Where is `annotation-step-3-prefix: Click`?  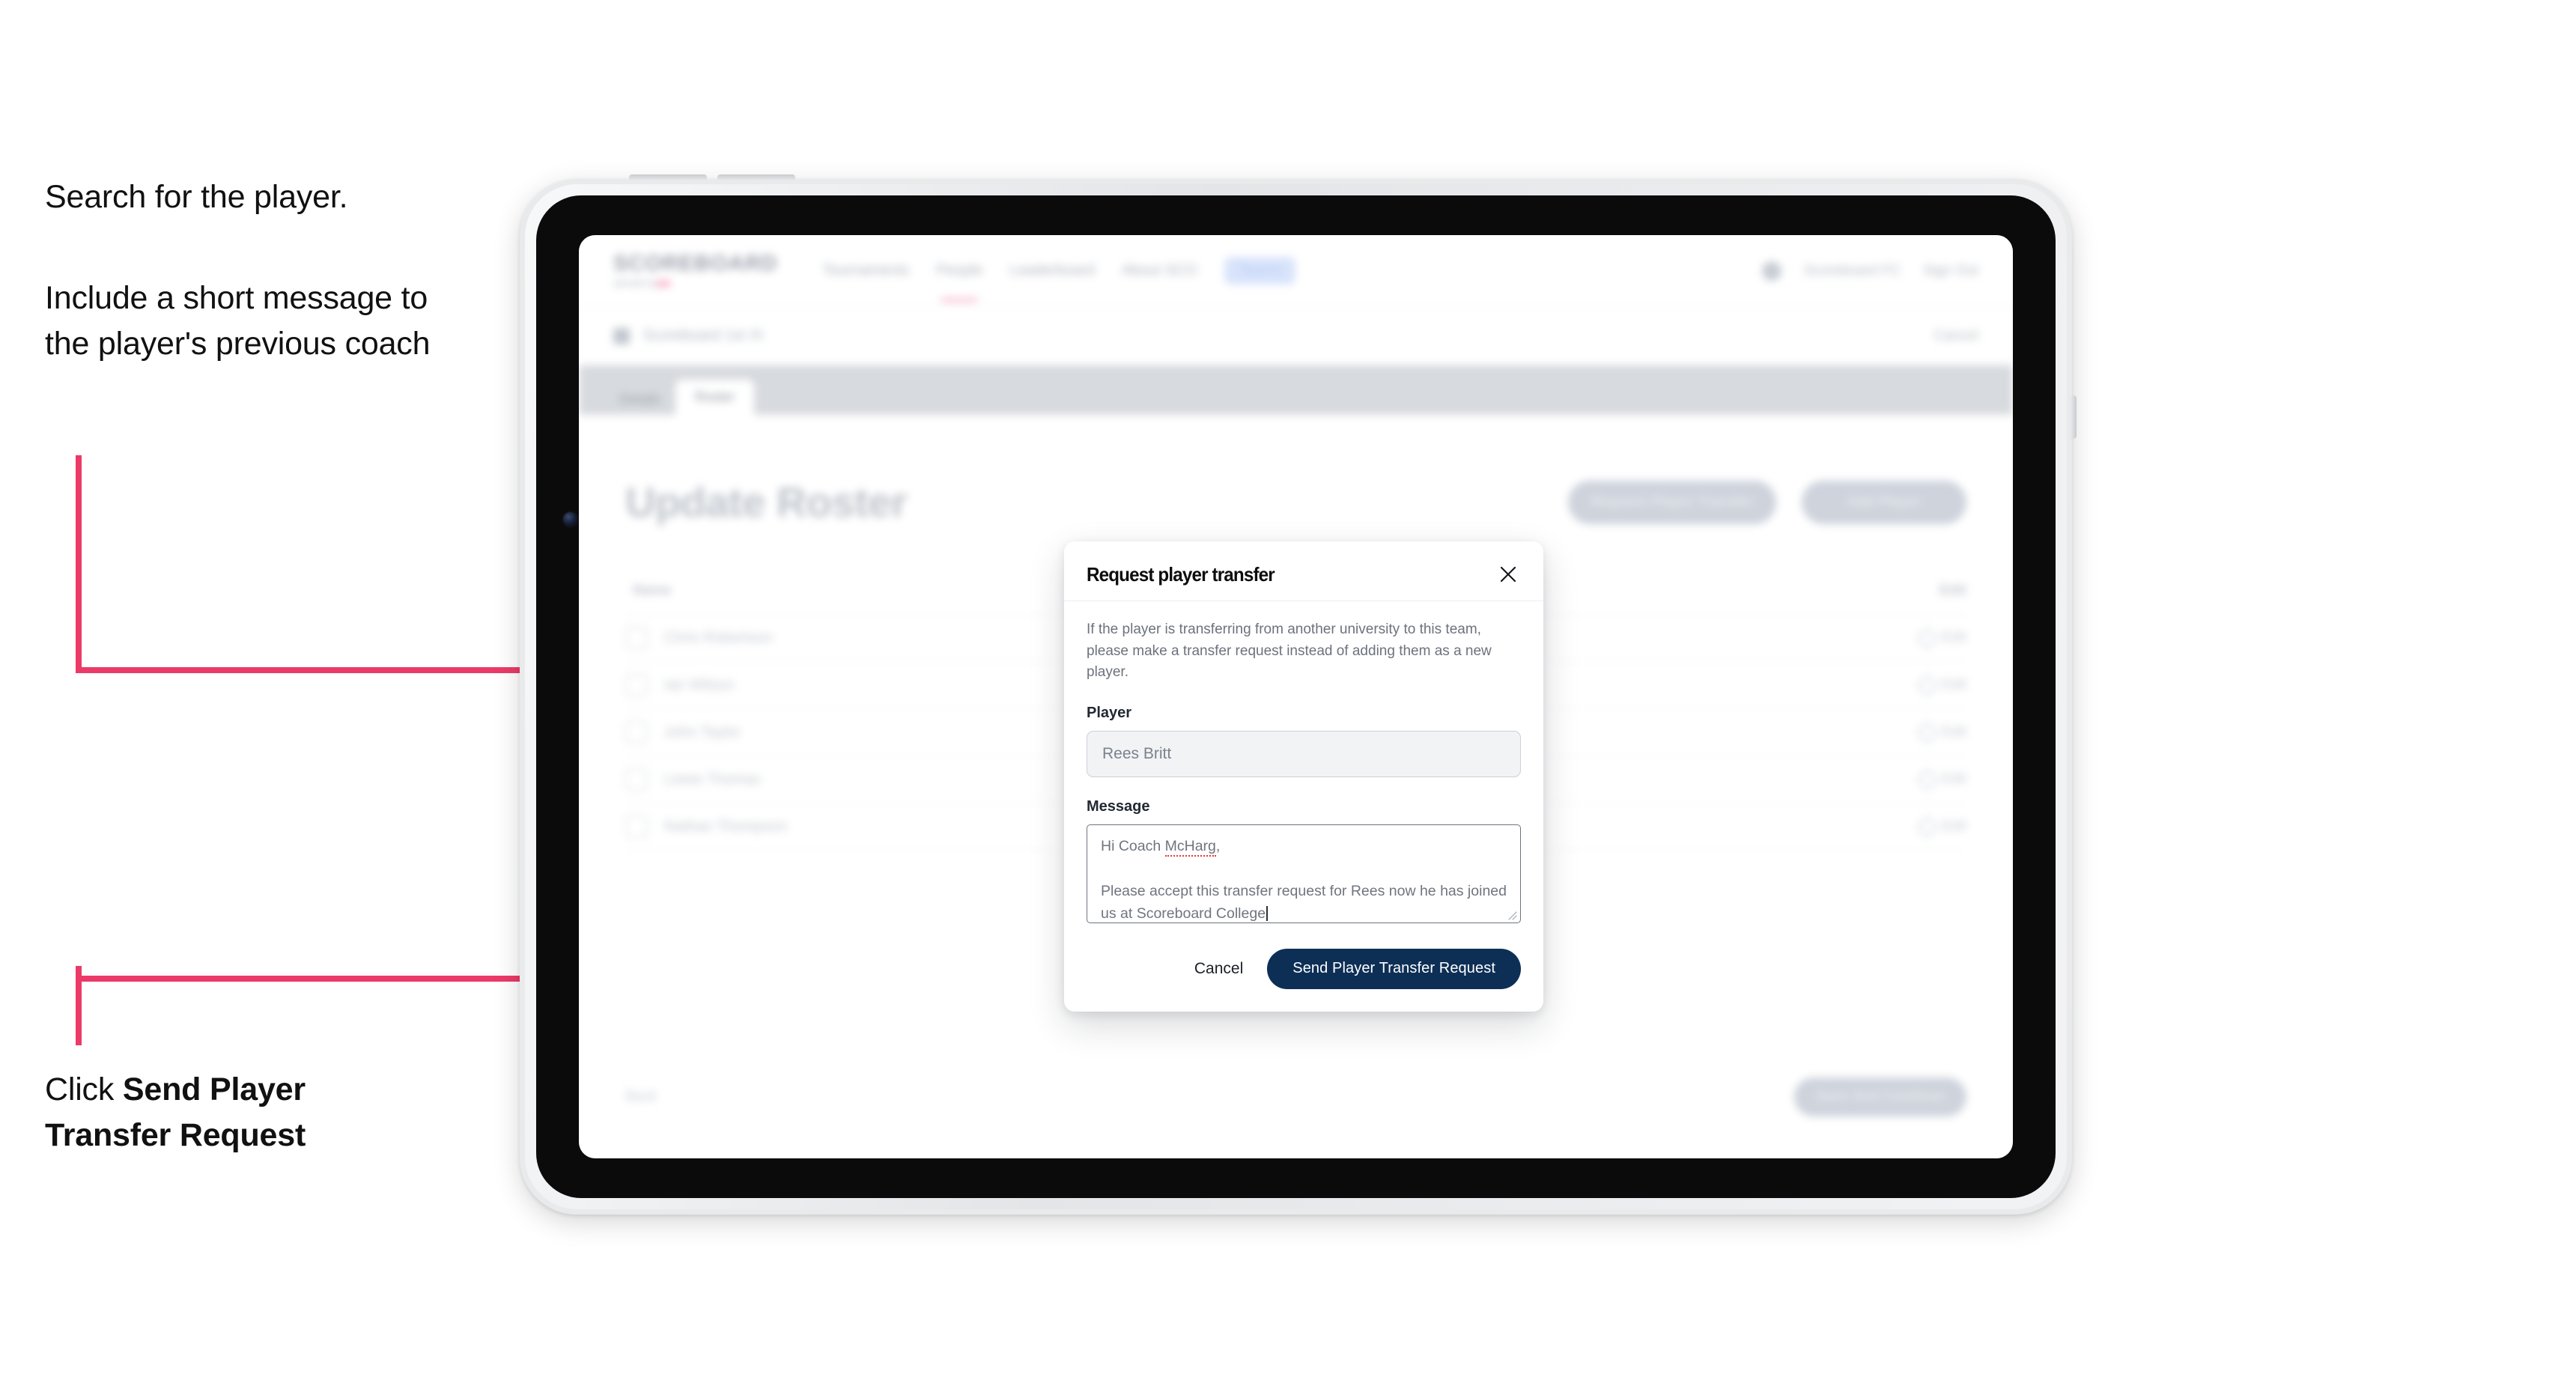
annotation-step-3-prefix: Click is located at coordinates (84, 1089).